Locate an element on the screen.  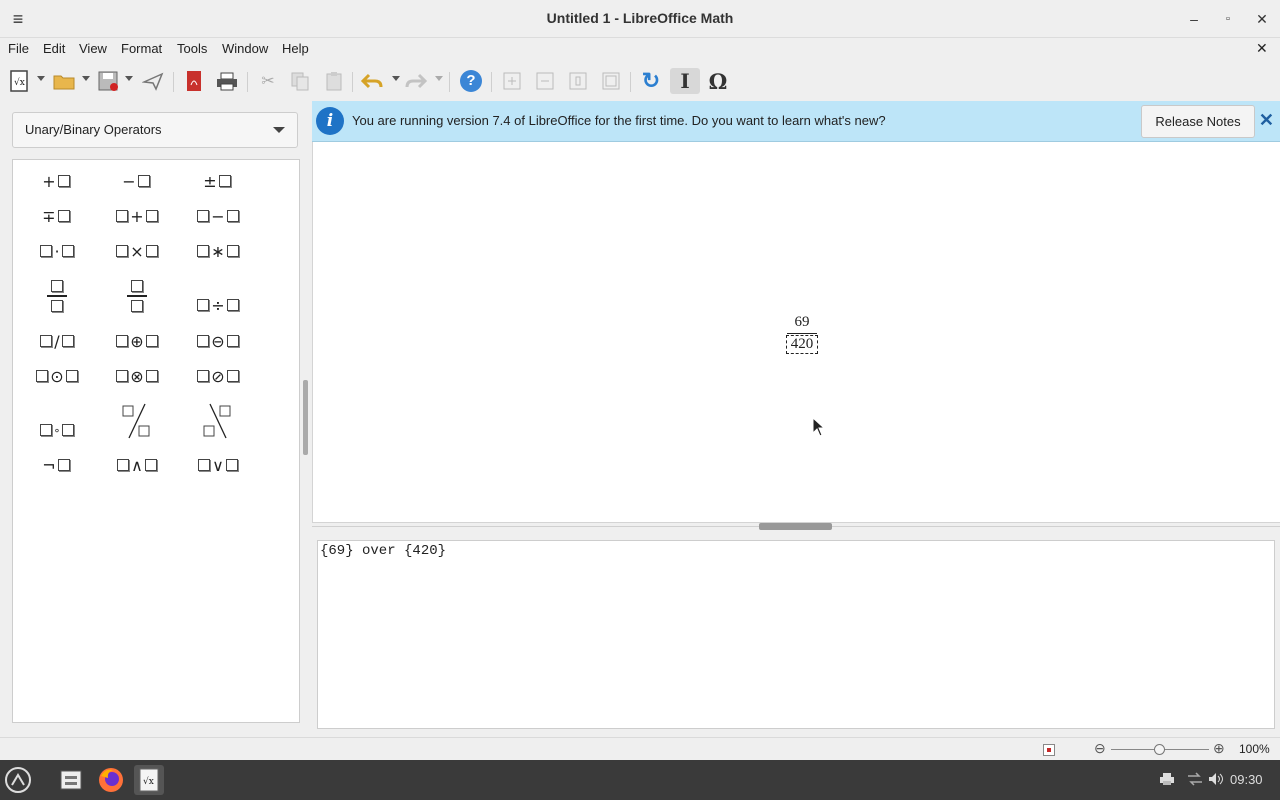
paste-icon is located at coordinates (334, 81).